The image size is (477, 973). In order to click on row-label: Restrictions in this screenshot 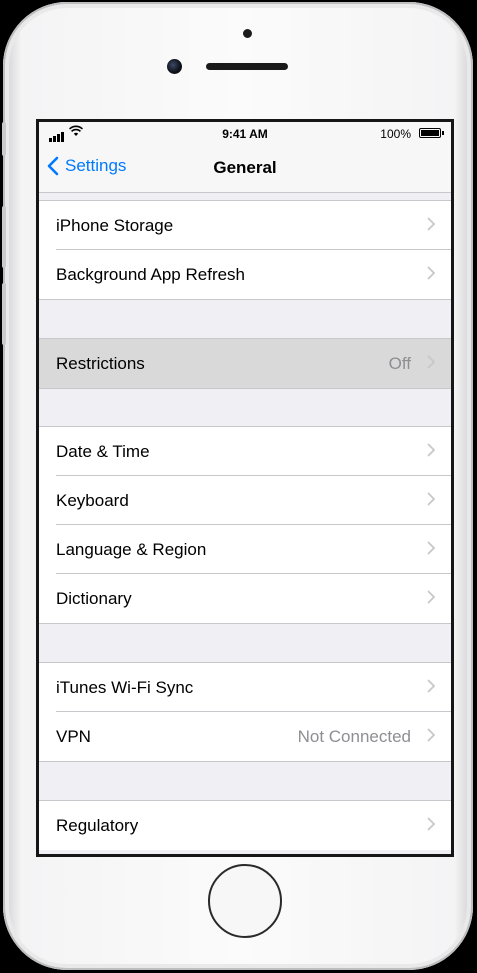, I will do `click(100, 363)`.